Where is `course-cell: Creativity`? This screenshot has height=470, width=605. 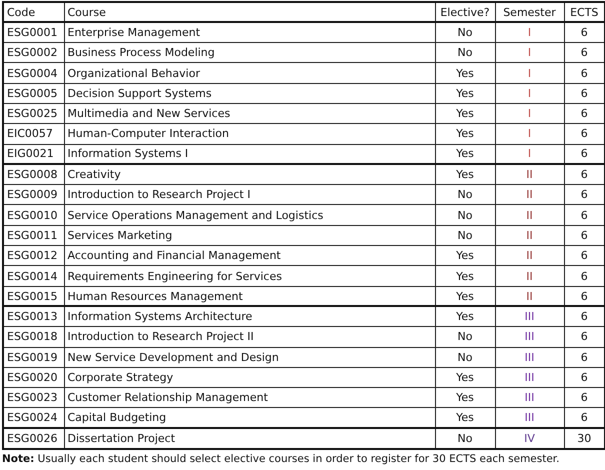 course-cell: Creativity is located at coordinates (249, 174).